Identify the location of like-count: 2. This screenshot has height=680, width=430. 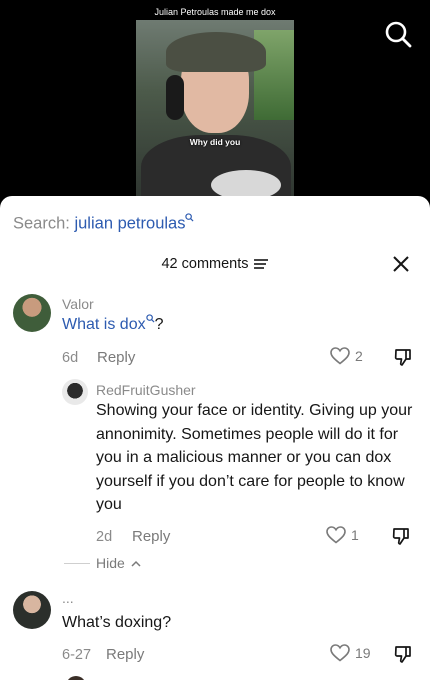
(359, 356).